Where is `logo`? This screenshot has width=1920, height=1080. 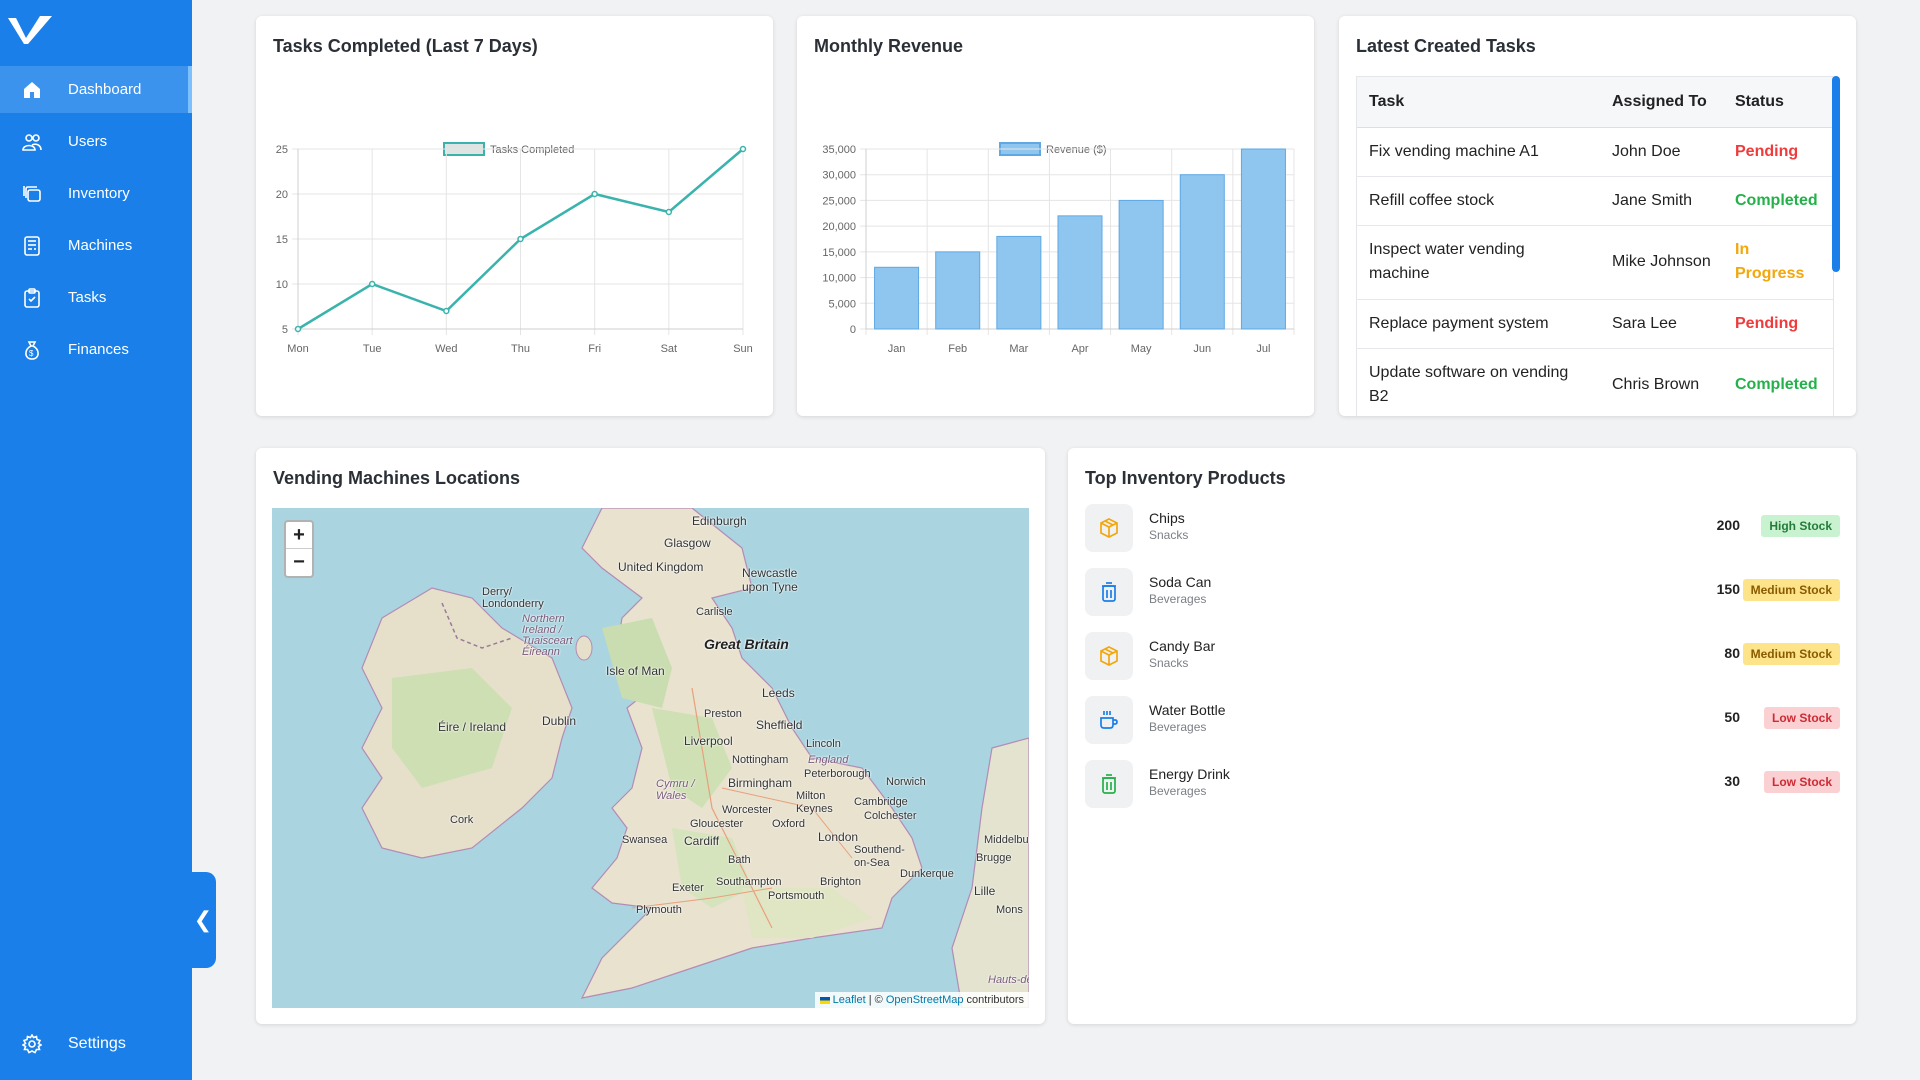
logo is located at coordinates (30, 30).